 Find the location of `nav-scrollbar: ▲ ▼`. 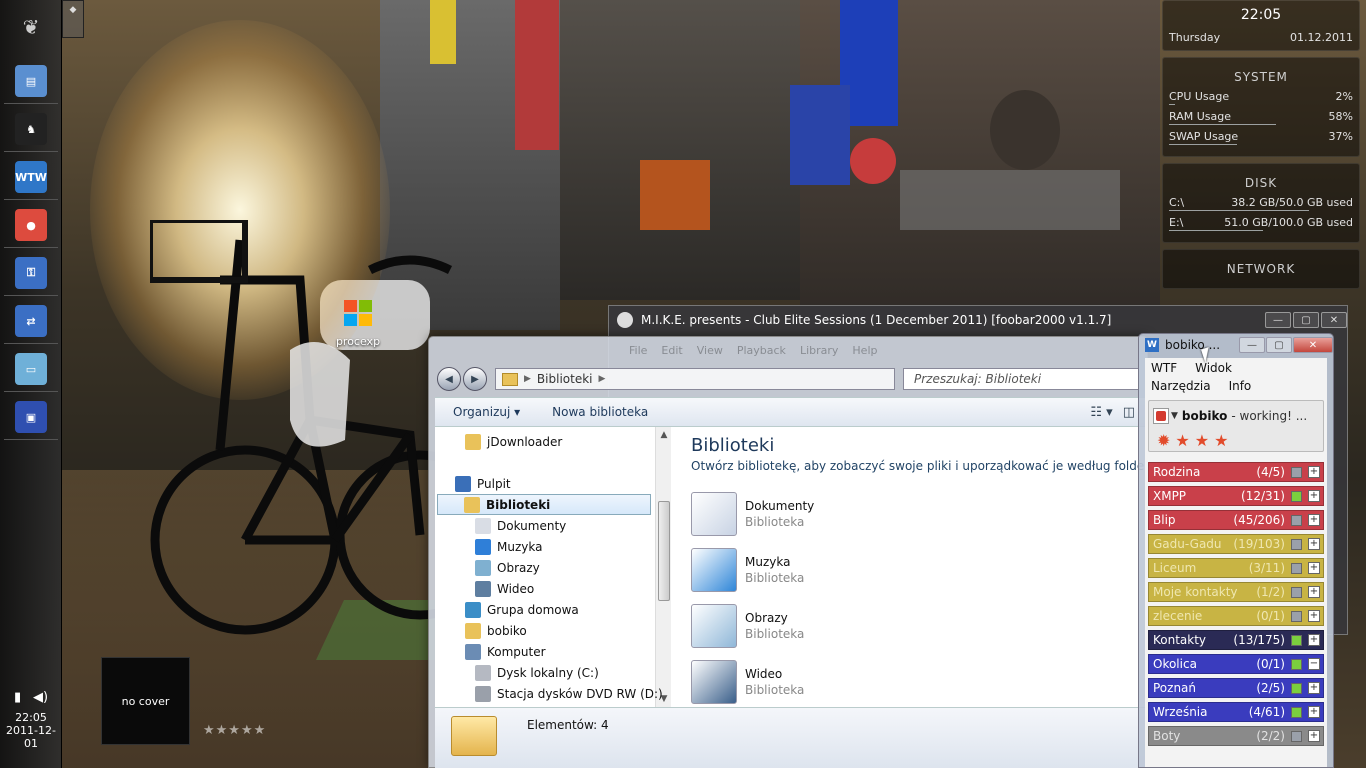

nav-scrollbar: ▲ ▼ is located at coordinates (663, 567).